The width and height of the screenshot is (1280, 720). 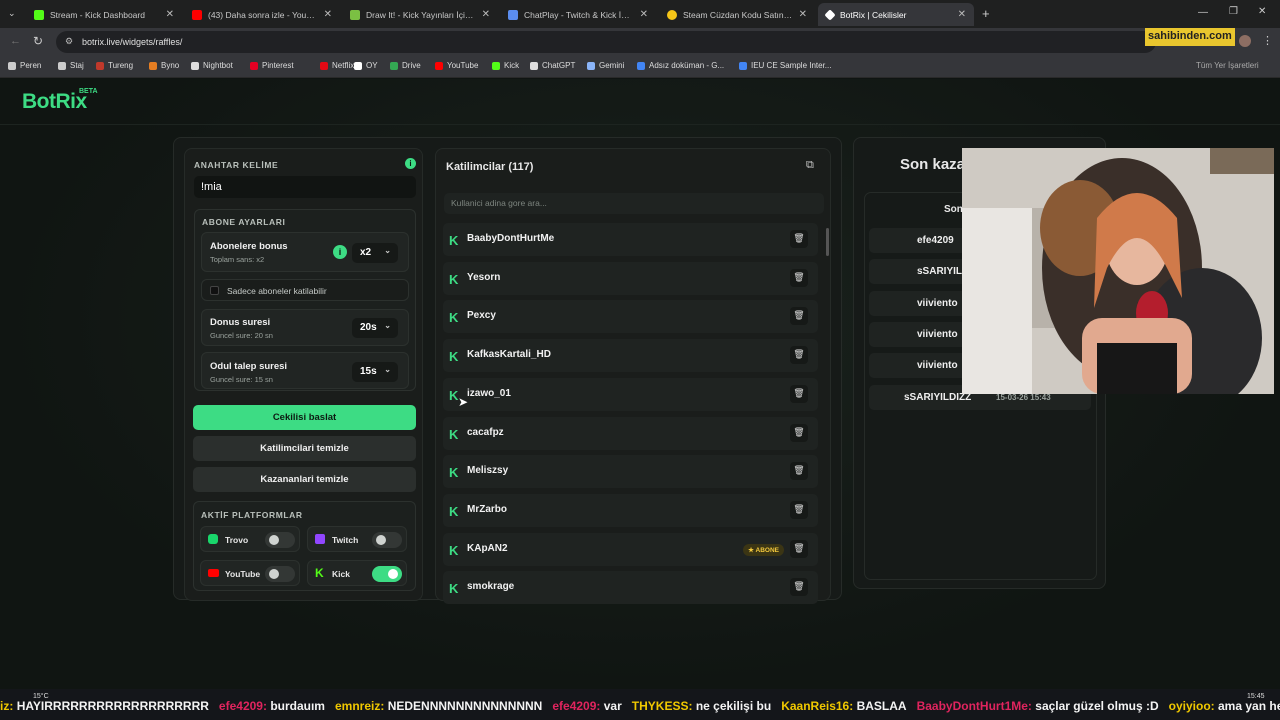 What do you see at coordinates (578, 14) in the screenshot?
I see `tab-chatplay: ChatPlay - Twitch & Kick İzleyic ✕` at bounding box center [578, 14].